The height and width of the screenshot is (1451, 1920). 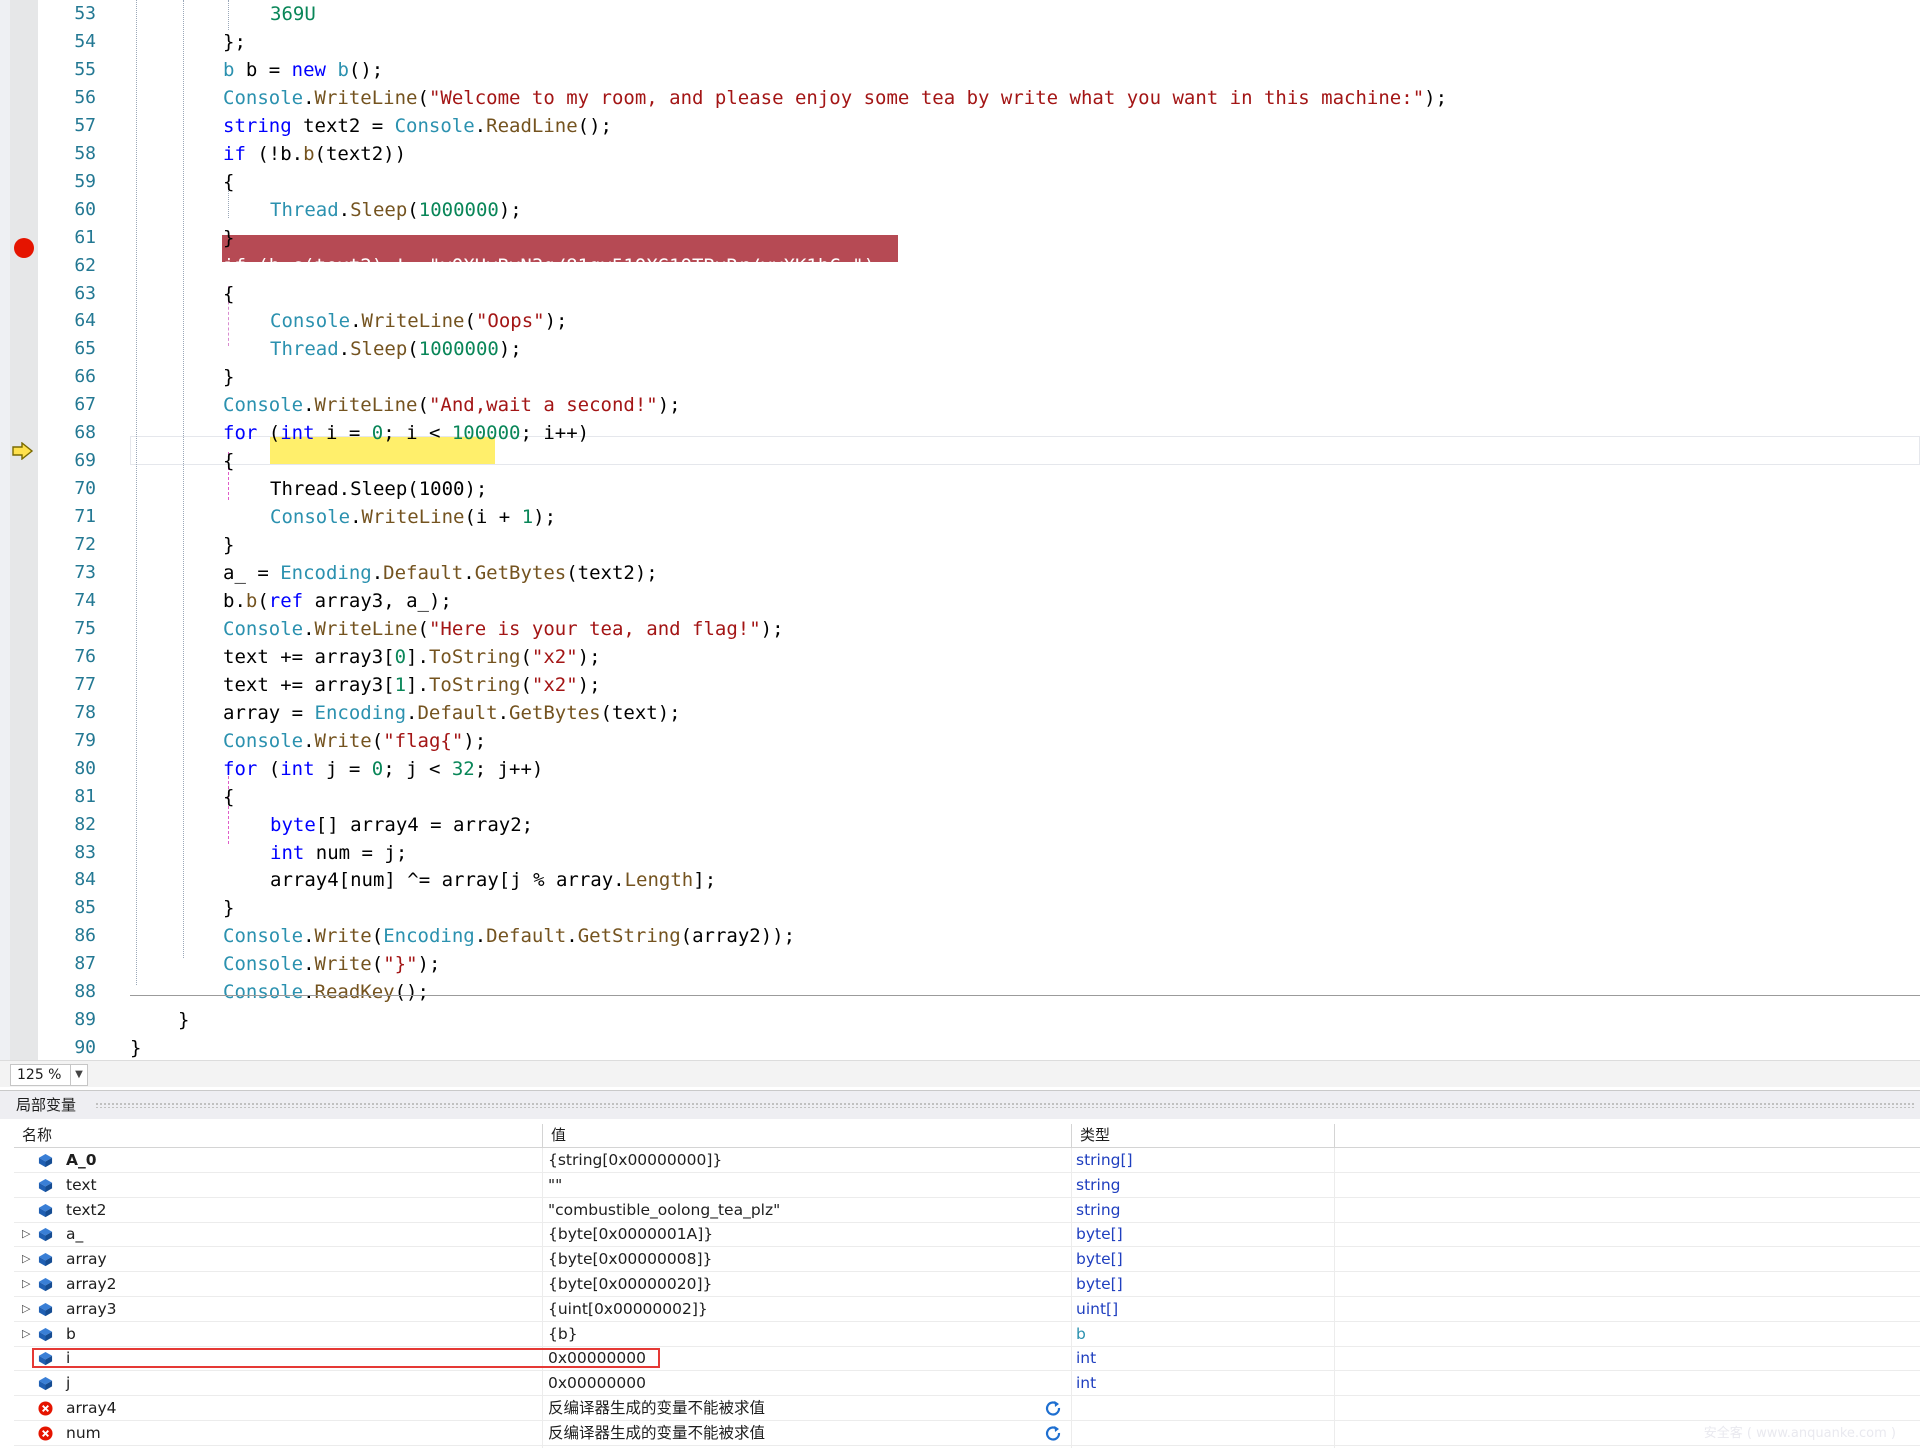 What do you see at coordinates (960, 601) in the screenshot?
I see `code-line: 74 b.b(ref array3, a_);` at bounding box center [960, 601].